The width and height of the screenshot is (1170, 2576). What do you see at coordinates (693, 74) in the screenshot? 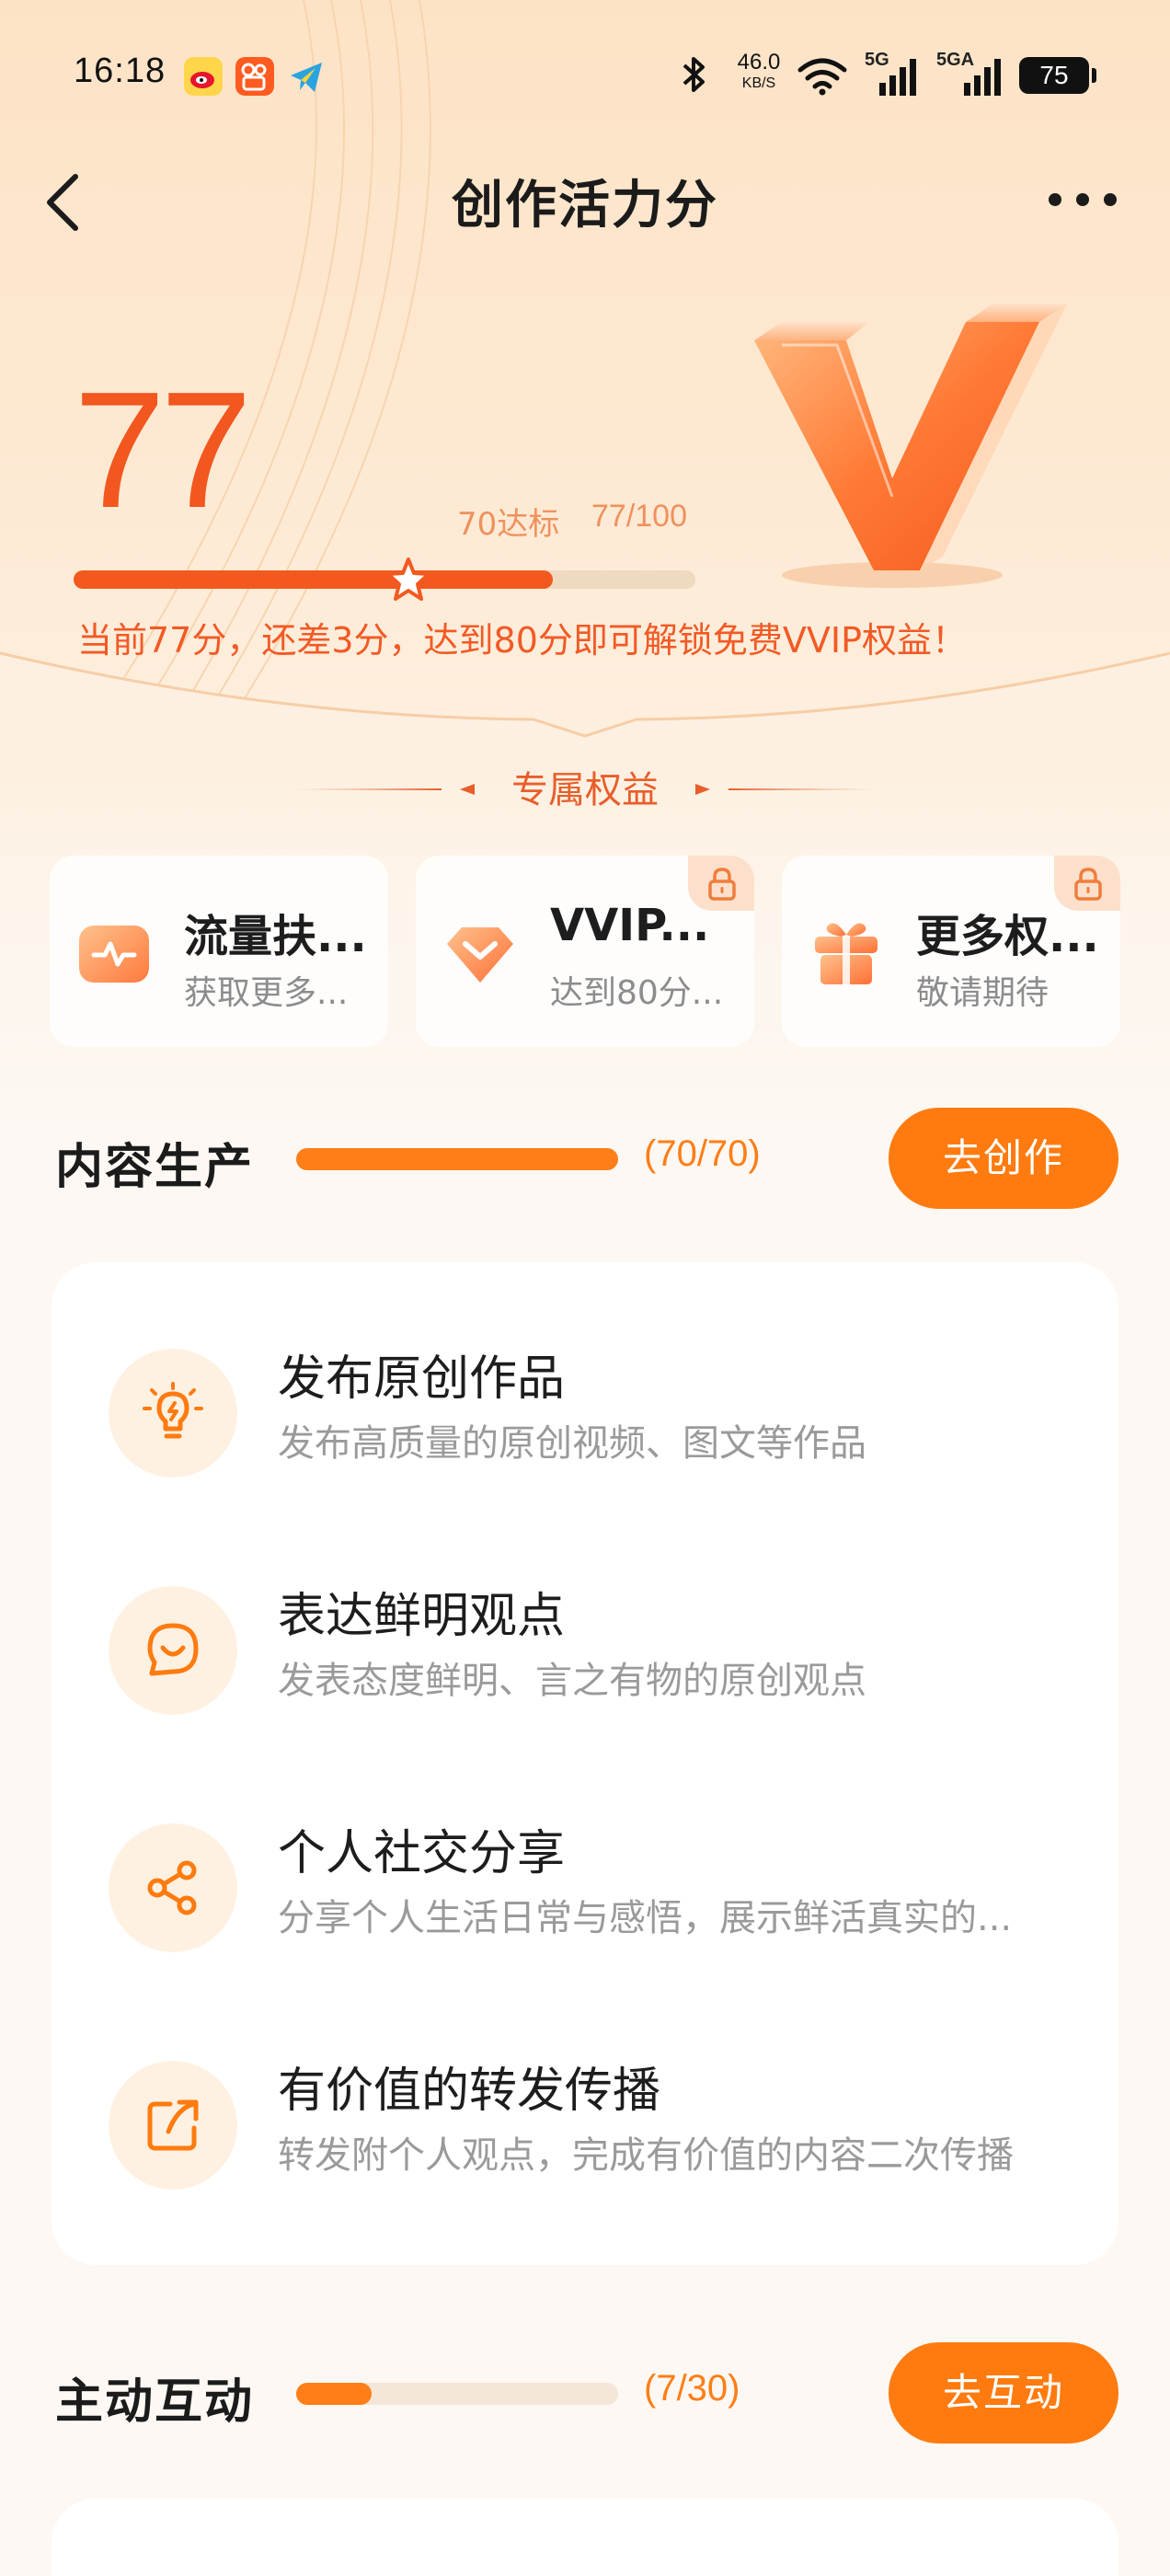
I see `bluetooth-icon` at bounding box center [693, 74].